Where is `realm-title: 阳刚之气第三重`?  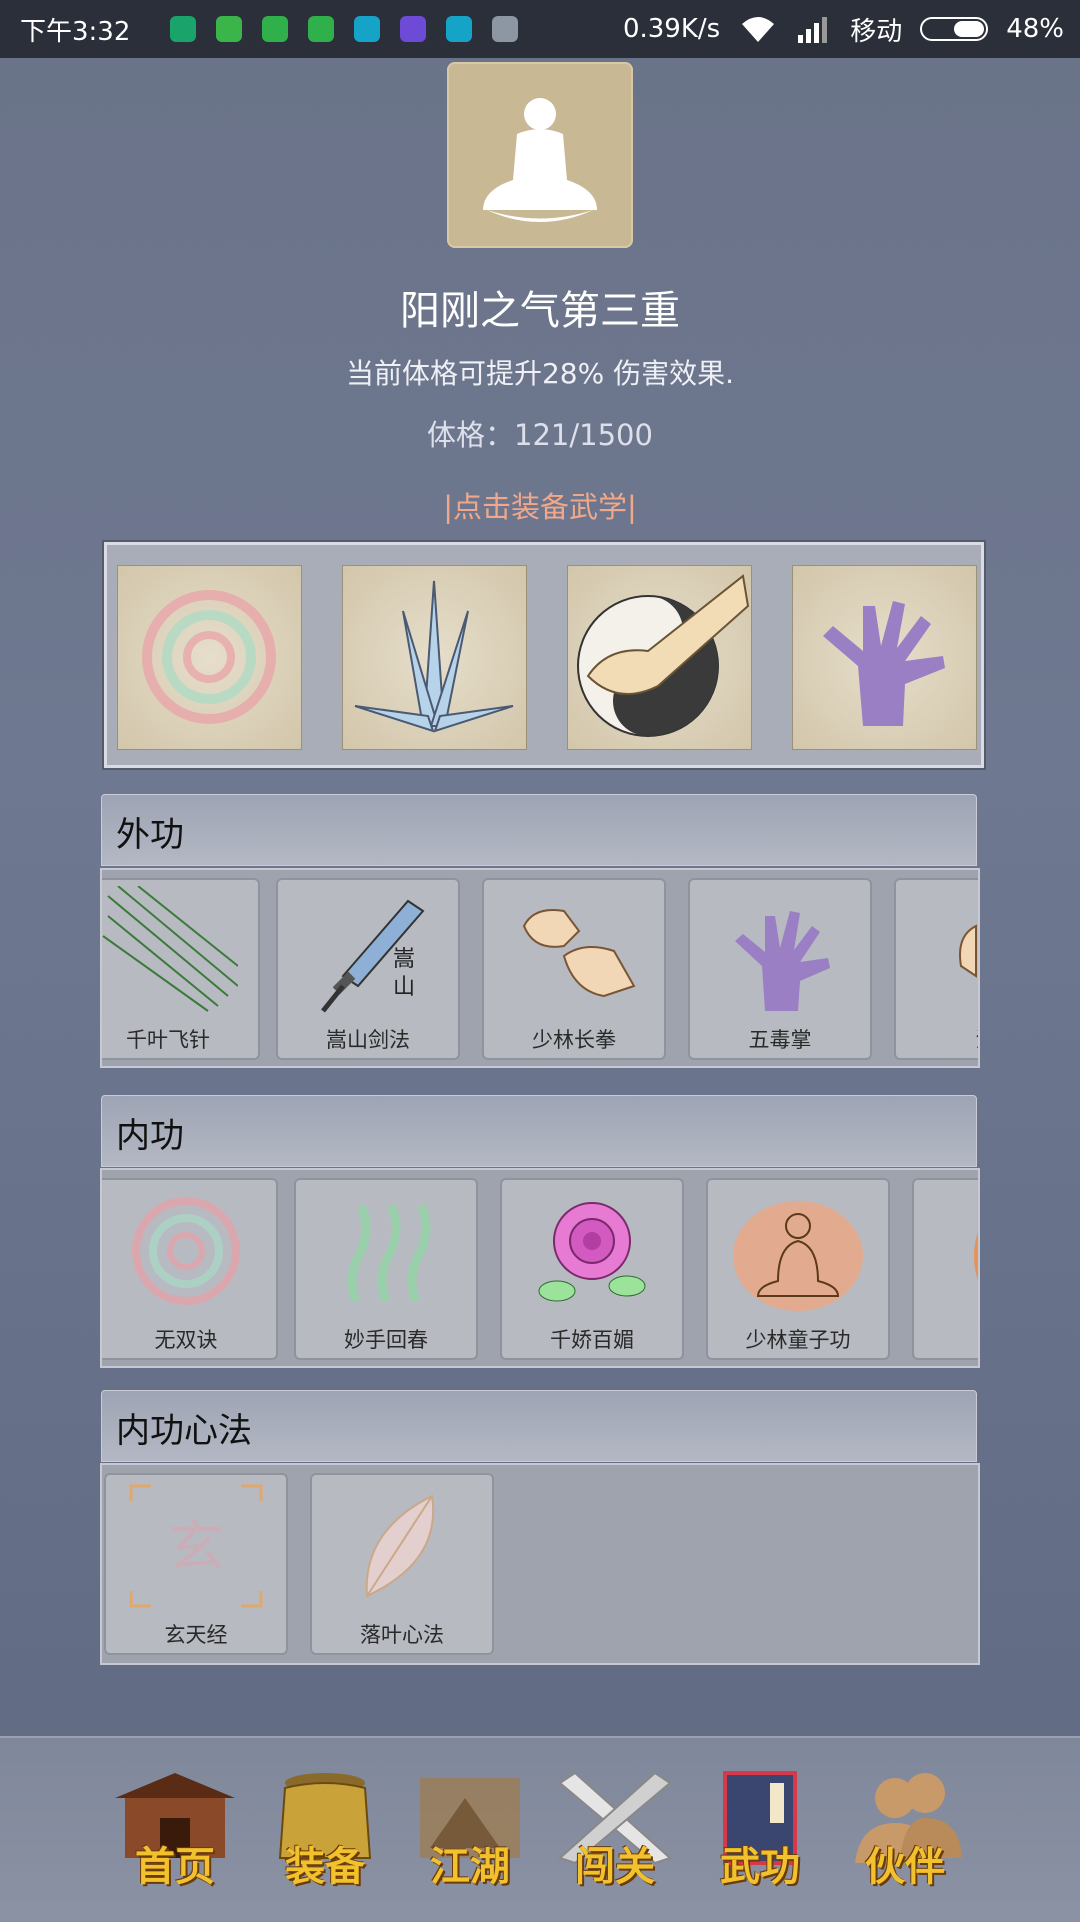 realm-title: 阳刚之气第三重 is located at coordinates (540, 311).